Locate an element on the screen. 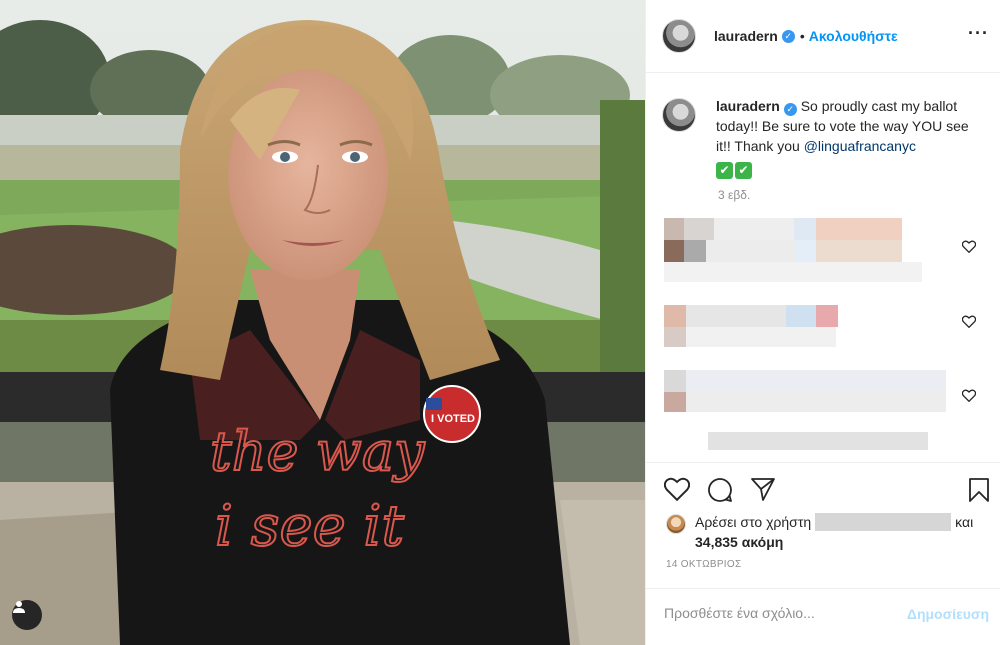  like-heart-icon is located at coordinates (677, 489).